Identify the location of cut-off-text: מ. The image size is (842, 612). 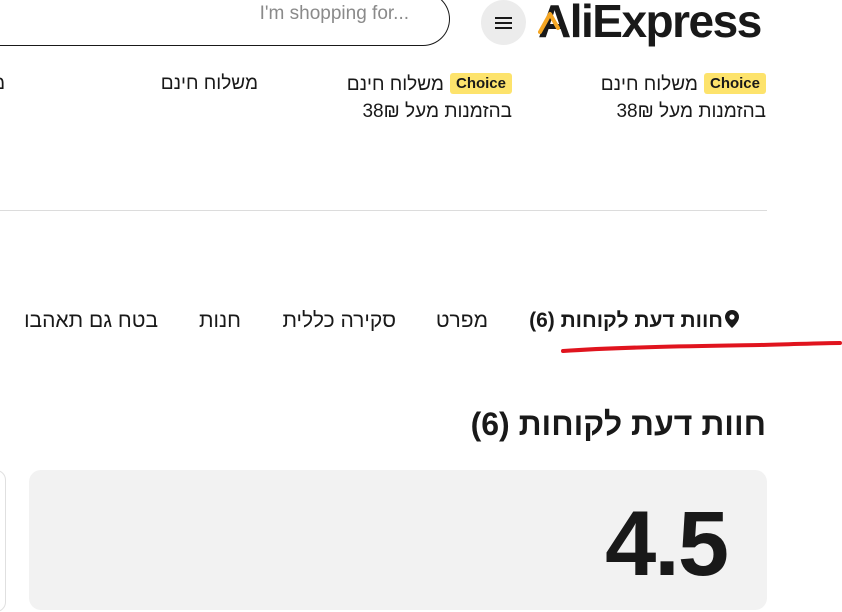
(2, 84).